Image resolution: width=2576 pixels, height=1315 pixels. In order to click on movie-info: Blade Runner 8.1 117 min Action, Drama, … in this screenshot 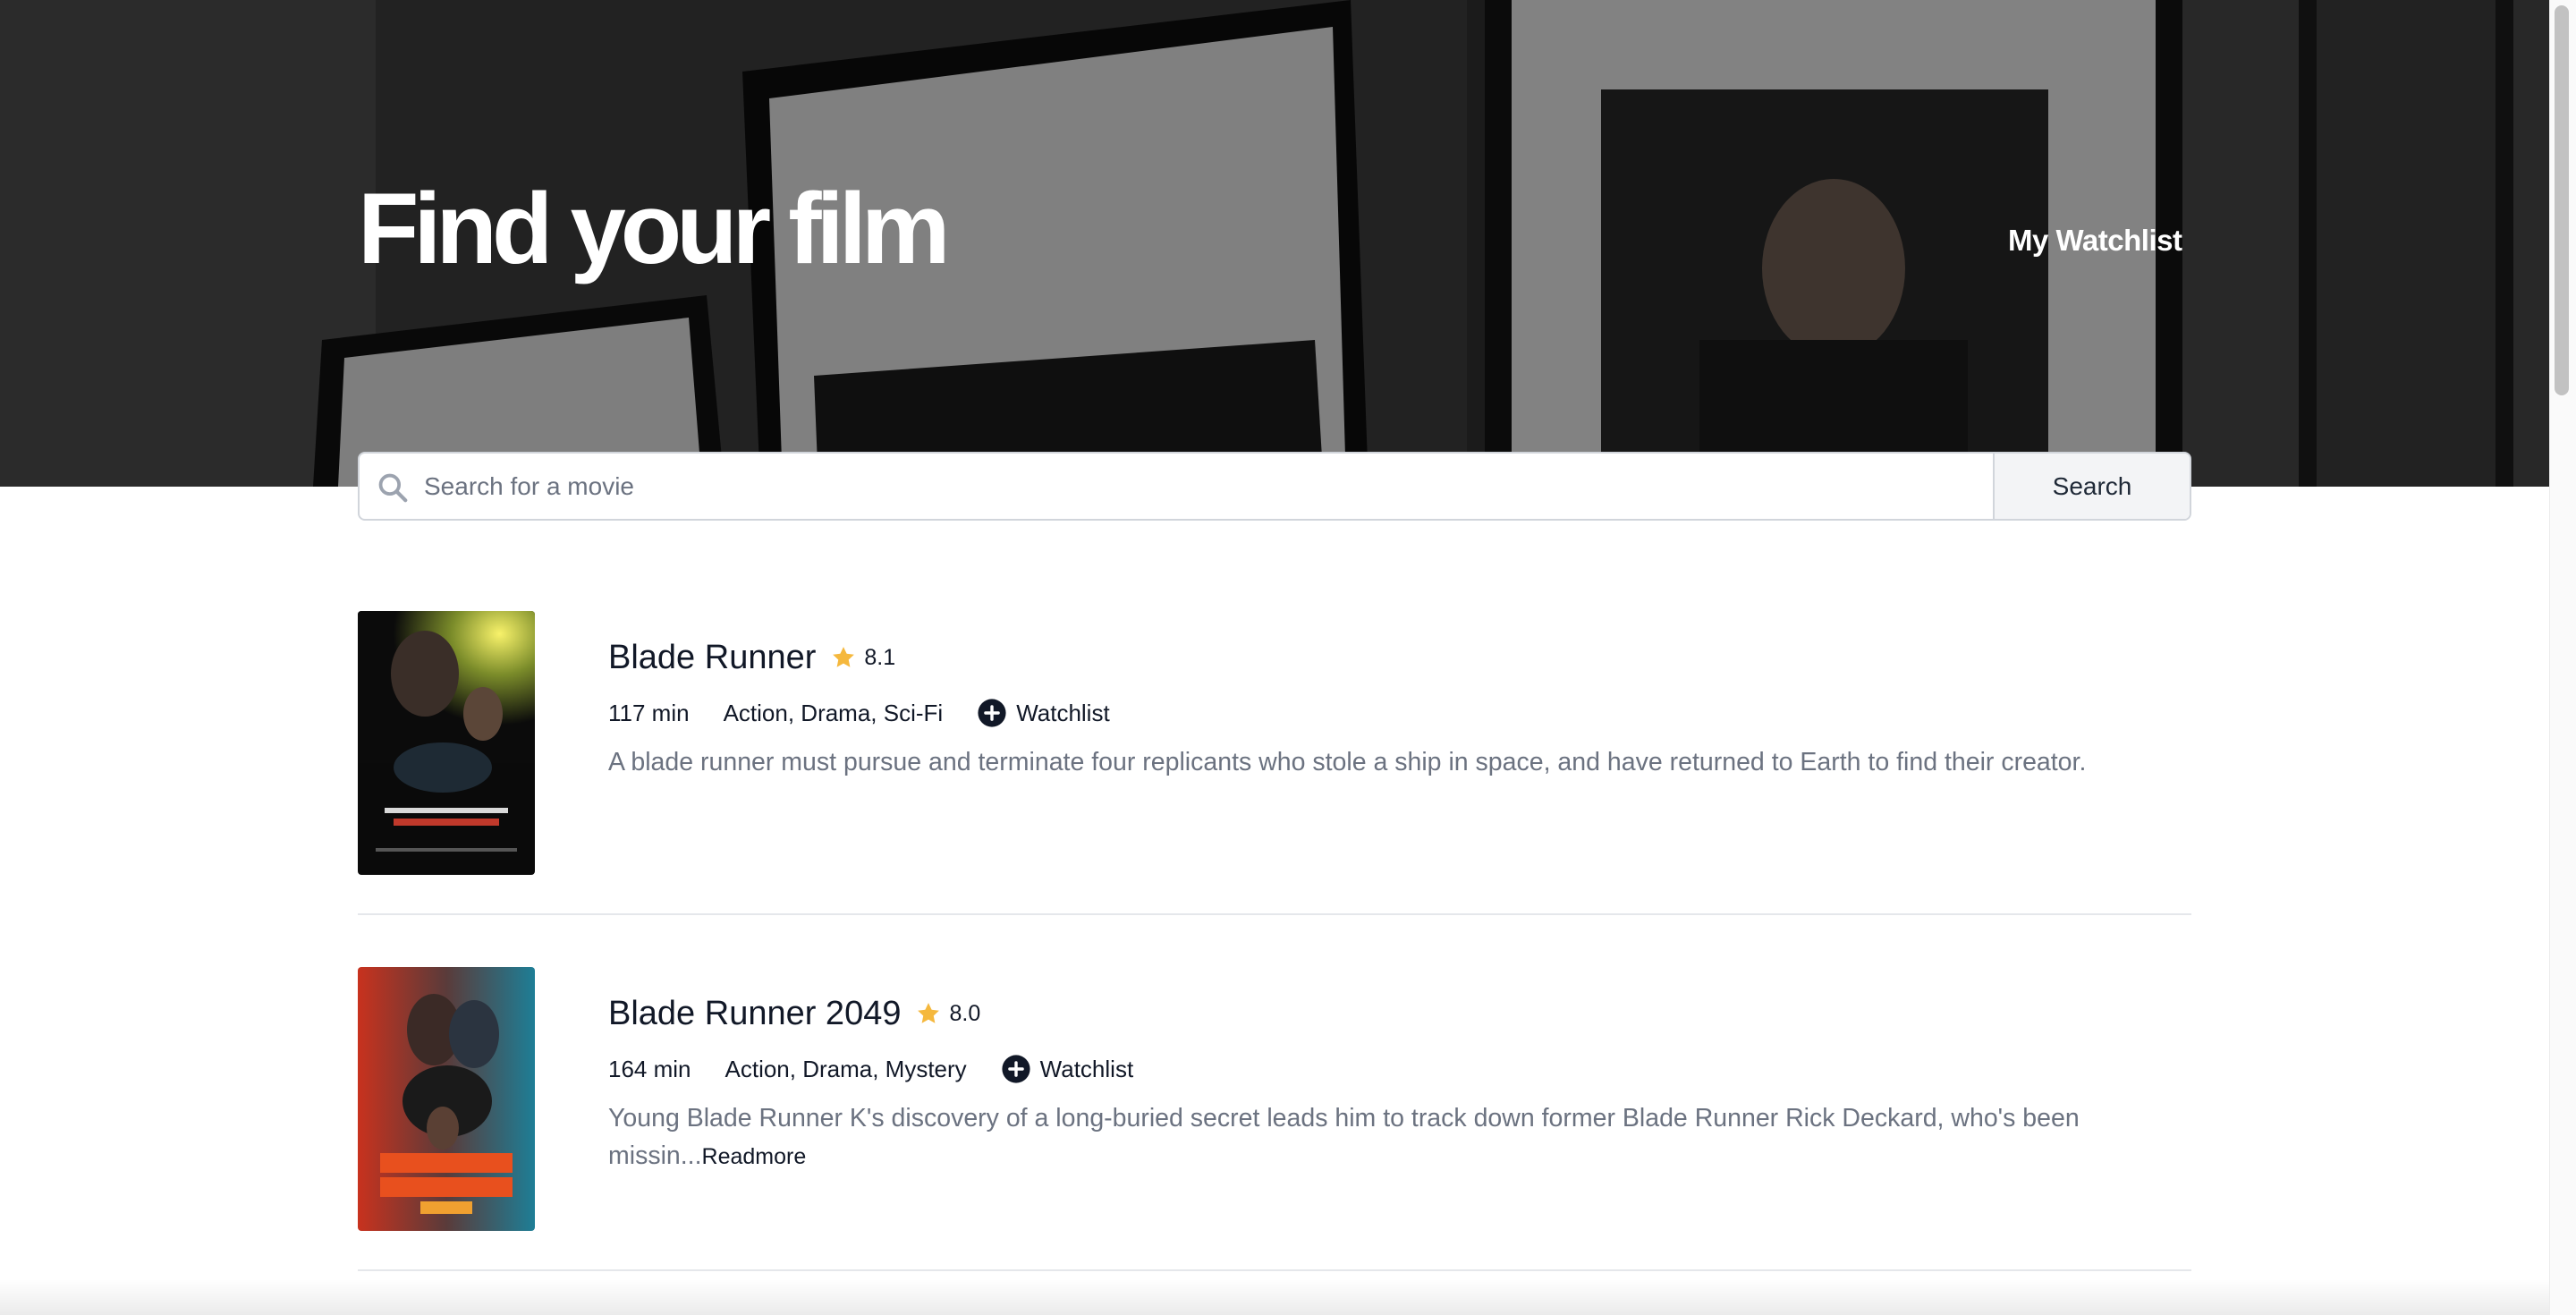, I will do `click(1399, 696)`.